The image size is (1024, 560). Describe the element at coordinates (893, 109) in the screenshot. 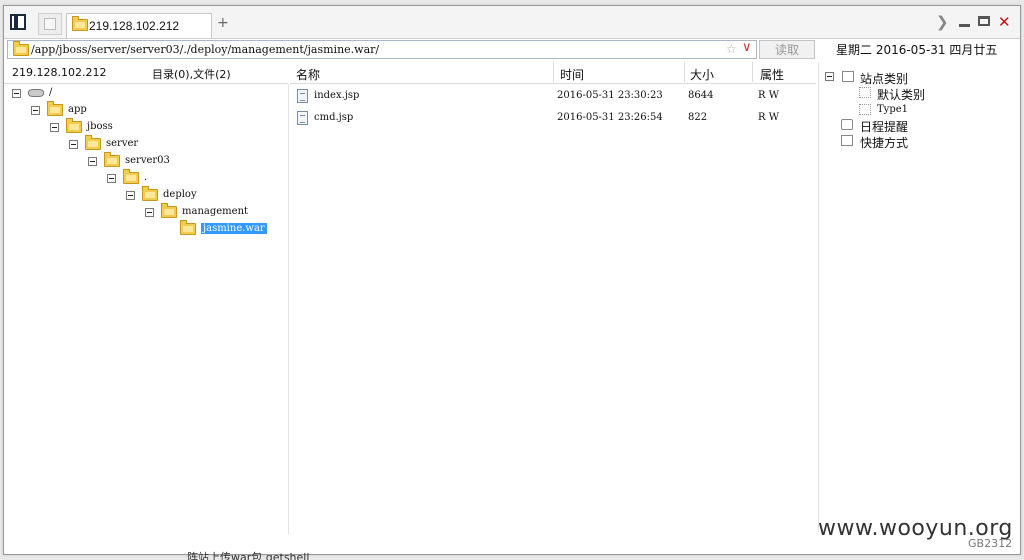

I see `type1-label: Type1` at that location.